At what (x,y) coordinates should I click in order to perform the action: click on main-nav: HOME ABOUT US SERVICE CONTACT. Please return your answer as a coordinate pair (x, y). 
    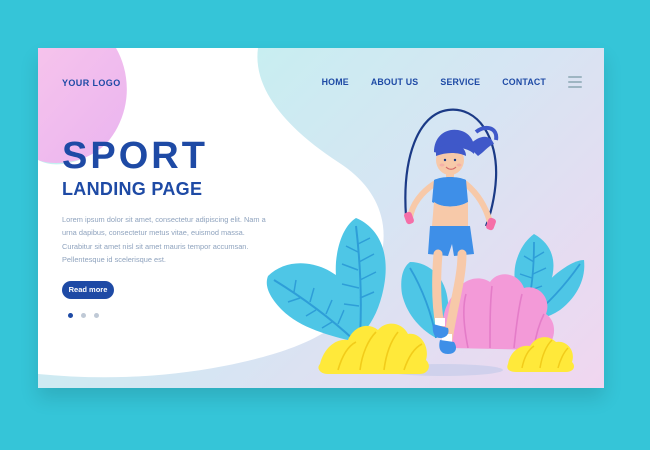
    Looking at the image, I should click on (434, 82).